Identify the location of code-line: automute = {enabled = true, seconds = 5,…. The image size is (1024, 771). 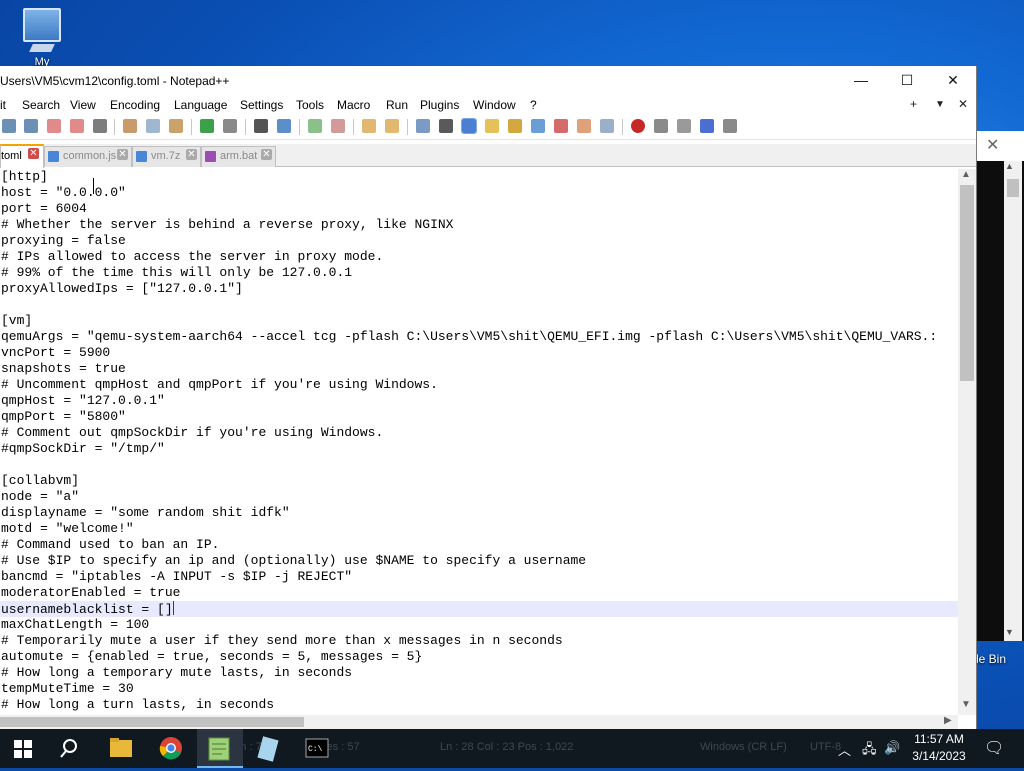
(479, 657).